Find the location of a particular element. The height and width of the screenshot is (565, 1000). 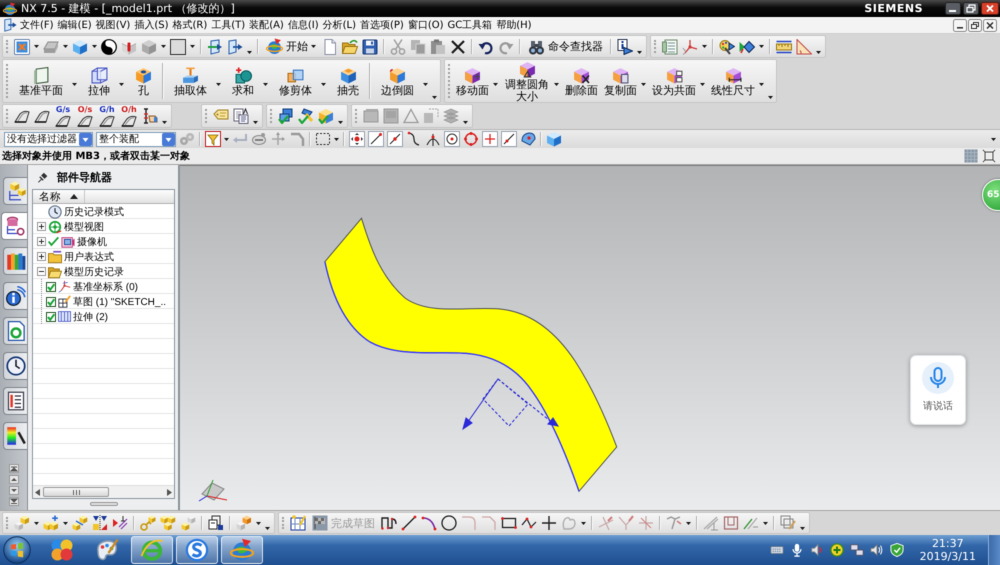

slab-icon is located at coordinates (190, 75).